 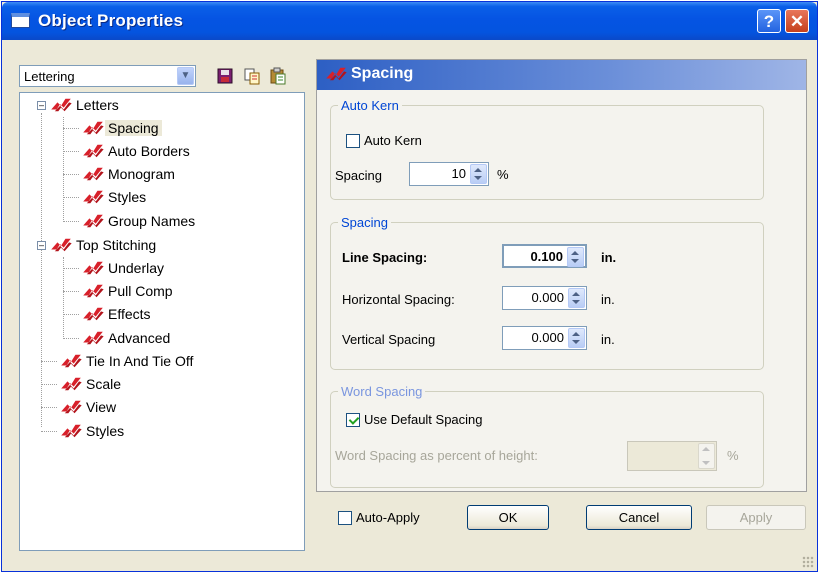 What do you see at coordinates (733, 455) in the screenshot?
I see `word-spacing-percent-unit: %` at bounding box center [733, 455].